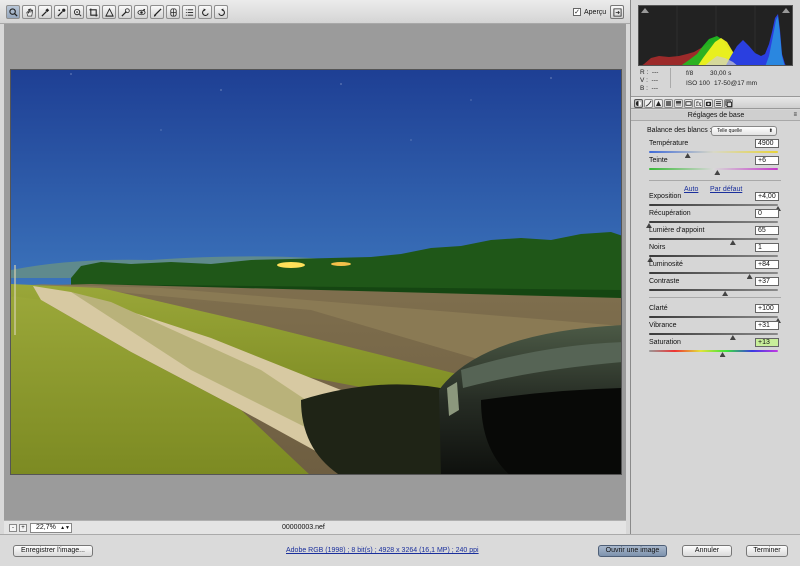 This screenshot has height=566, width=800. I want to click on straighten-icon, so click(109, 12).